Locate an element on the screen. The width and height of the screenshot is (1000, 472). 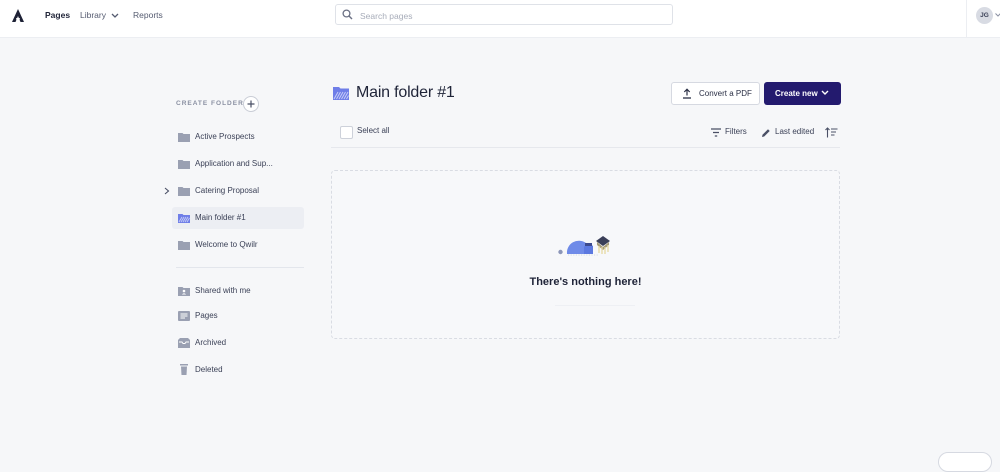
sidebar-item-archived: Archived is located at coordinates (238, 343).